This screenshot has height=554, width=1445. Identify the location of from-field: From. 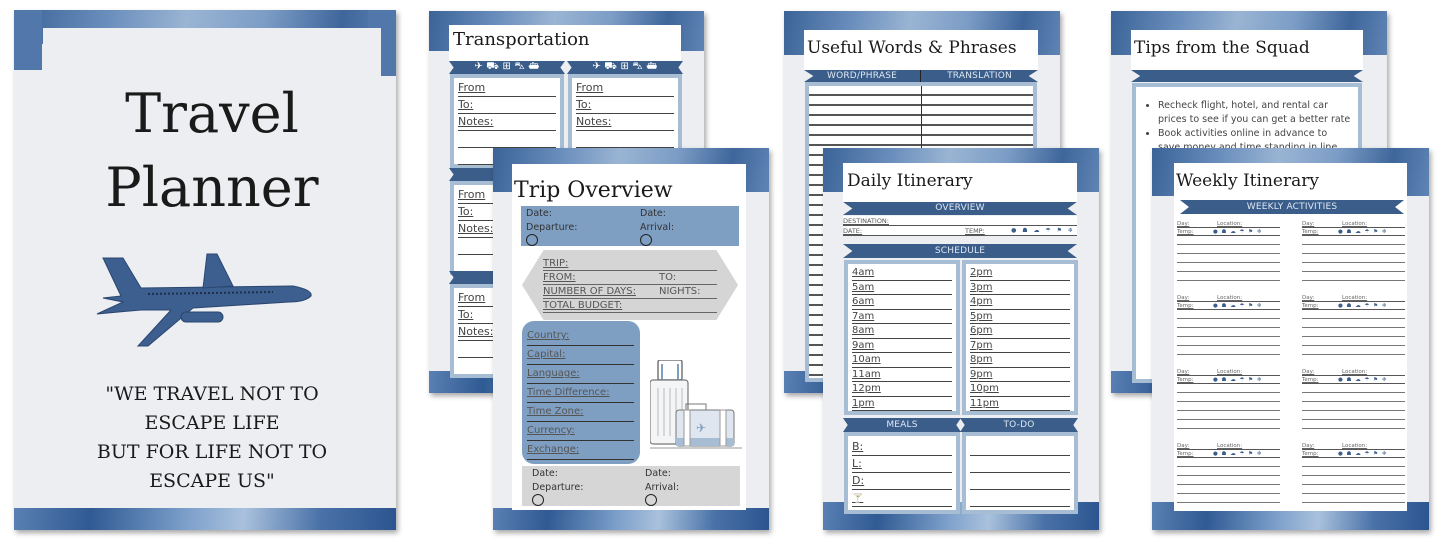
(507, 88).